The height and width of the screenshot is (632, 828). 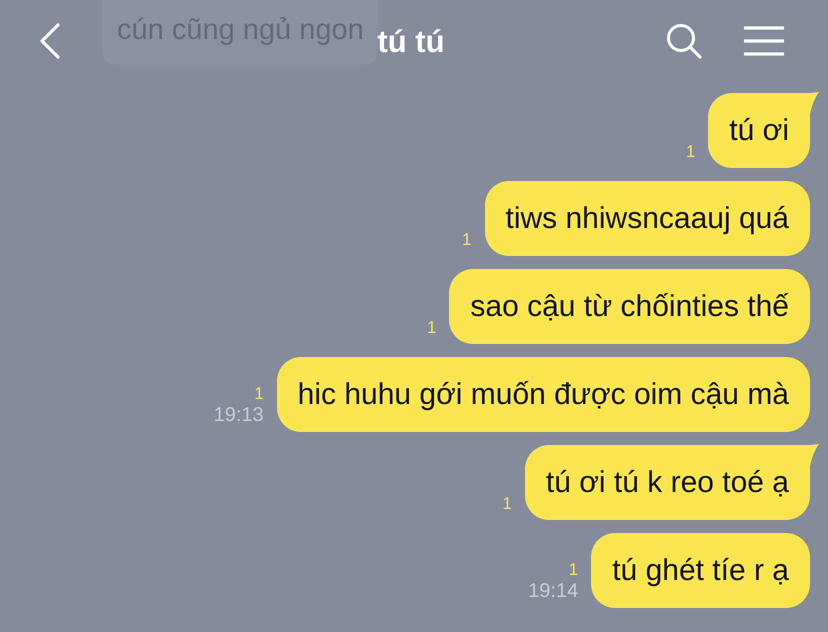 What do you see at coordinates (543, 394) in the screenshot?
I see `message-bubble: hic huhu gới muốn được oim cậu mà` at bounding box center [543, 394].